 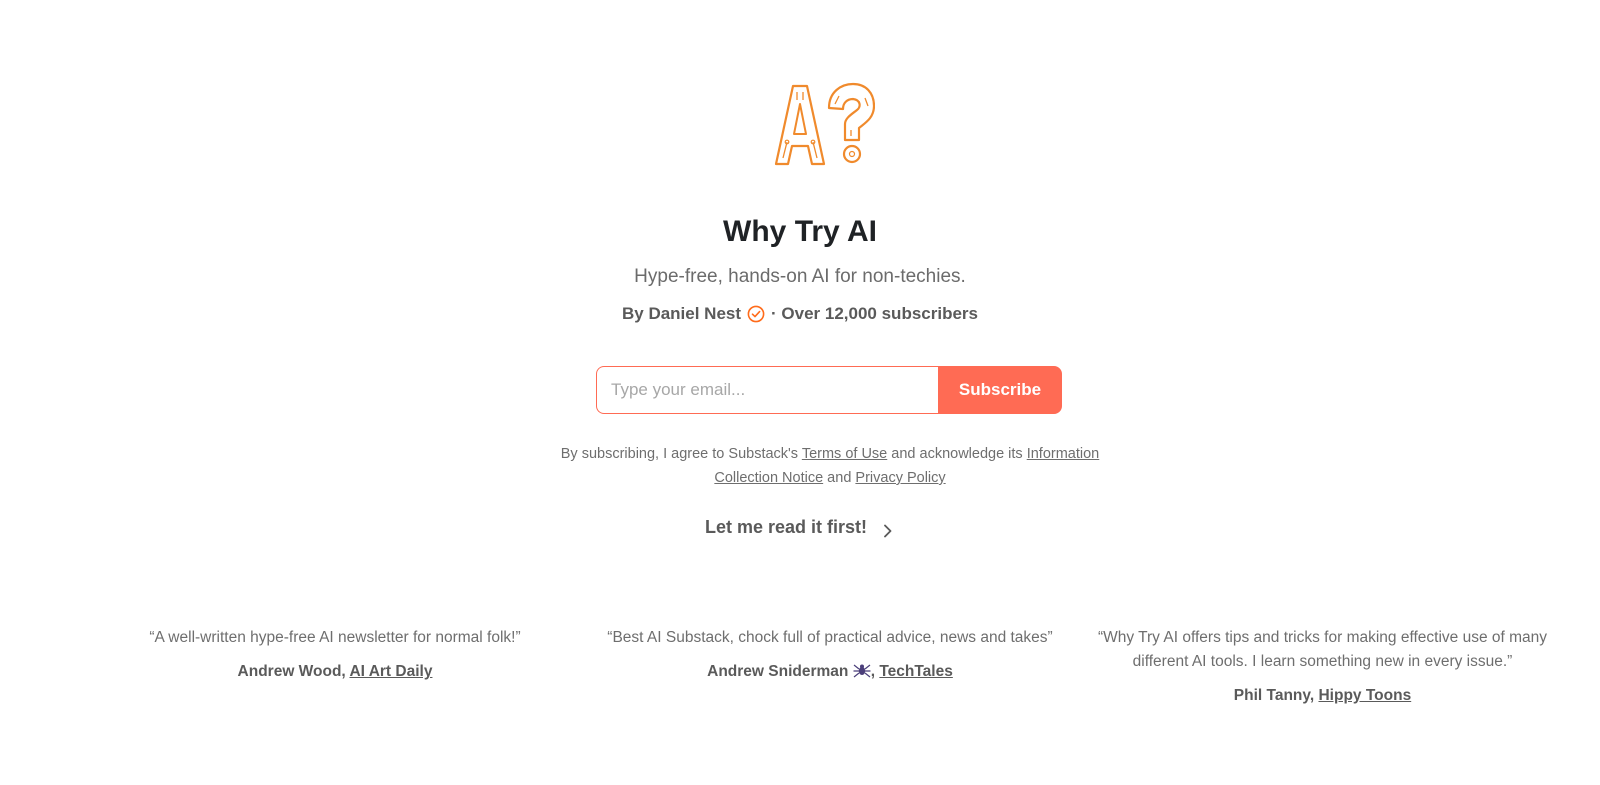 I want to click on chevron-right-icon, so click(x=888, y=529).